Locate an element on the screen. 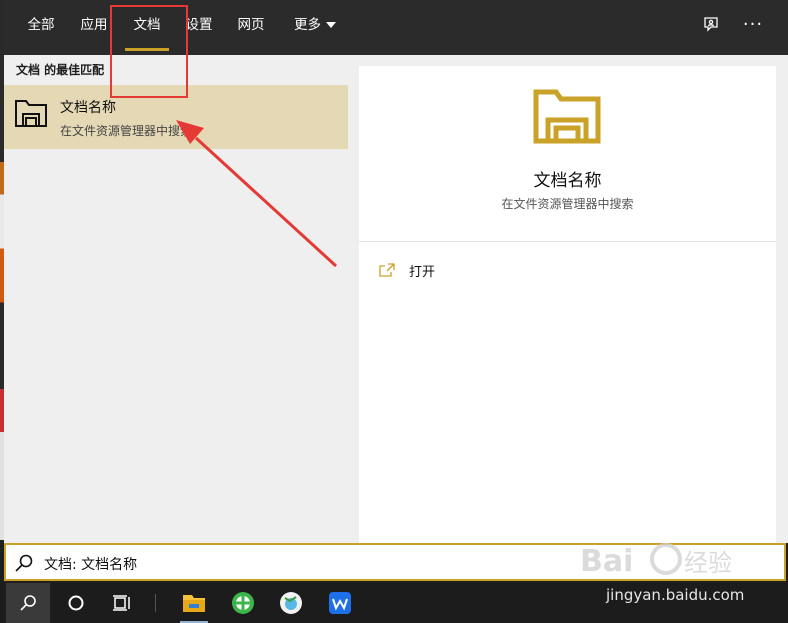  browser-taskbar-button is located at coordinates (243, 603).